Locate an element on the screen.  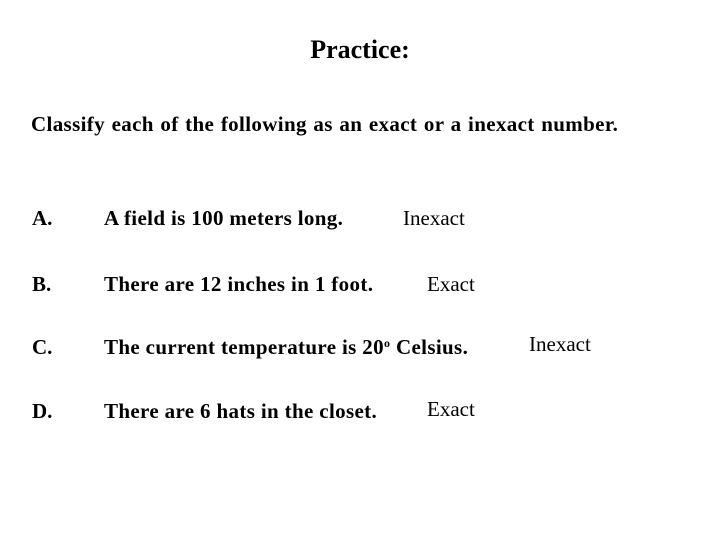
item-letter: D. is located at coordinates (42, 411).